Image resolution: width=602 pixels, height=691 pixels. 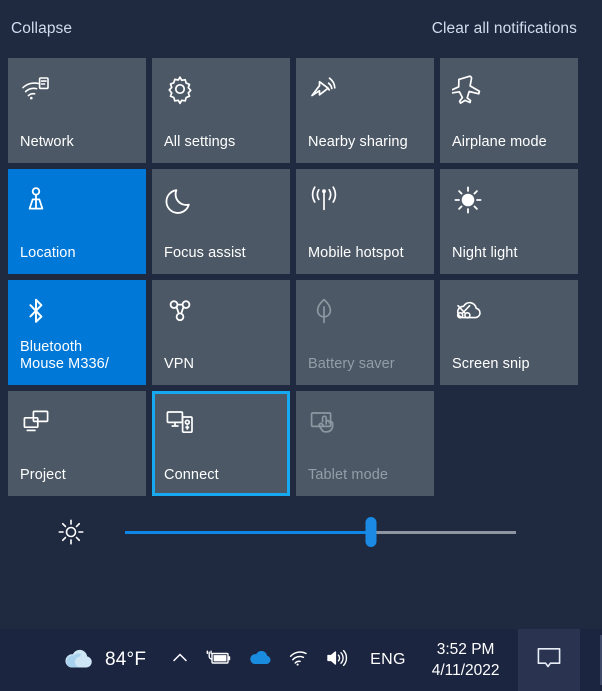 I want to click on vpn-icon, so click(x=180, y=311).